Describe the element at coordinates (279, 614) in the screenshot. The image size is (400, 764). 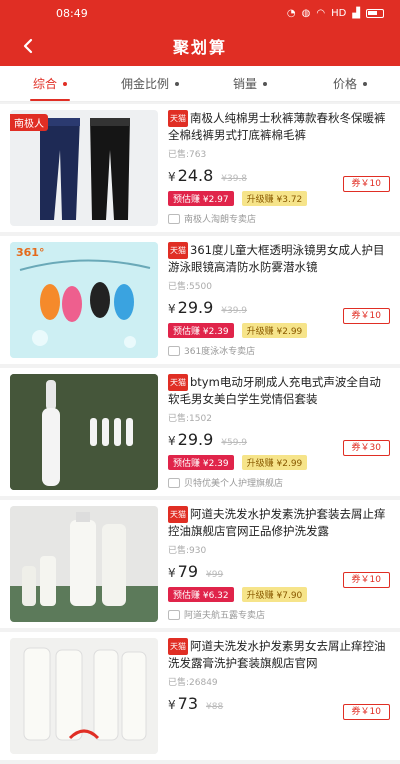
I see `shop-row: 阿道夫航五露专卖店` at that location.